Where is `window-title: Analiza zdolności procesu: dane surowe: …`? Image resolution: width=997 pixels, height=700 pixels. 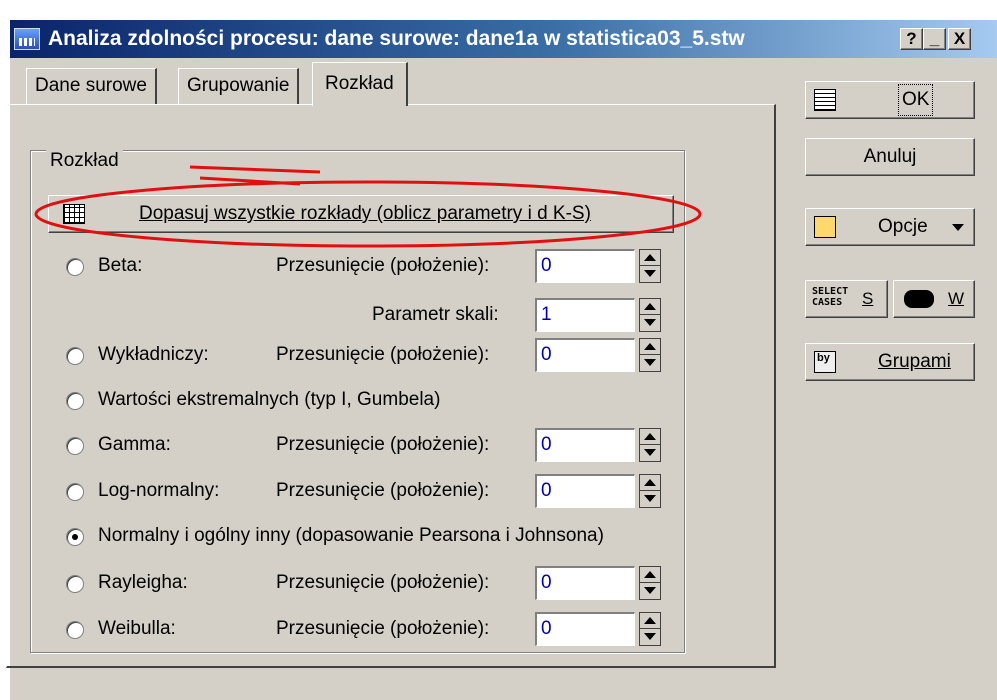 window-title: Analiza zdolności procesu: dane surowe: … is located at coordinates (396, 38).